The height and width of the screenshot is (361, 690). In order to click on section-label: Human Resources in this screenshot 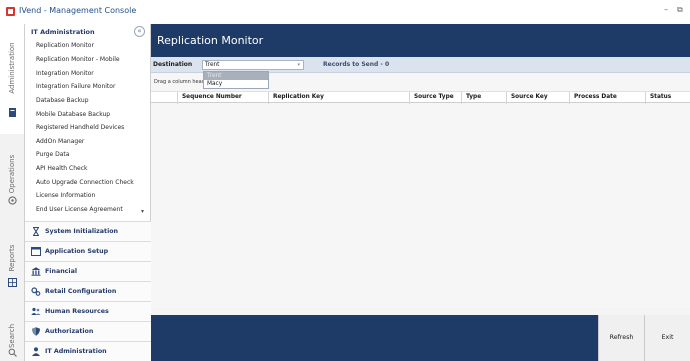, I will do `click(77, 311)`.